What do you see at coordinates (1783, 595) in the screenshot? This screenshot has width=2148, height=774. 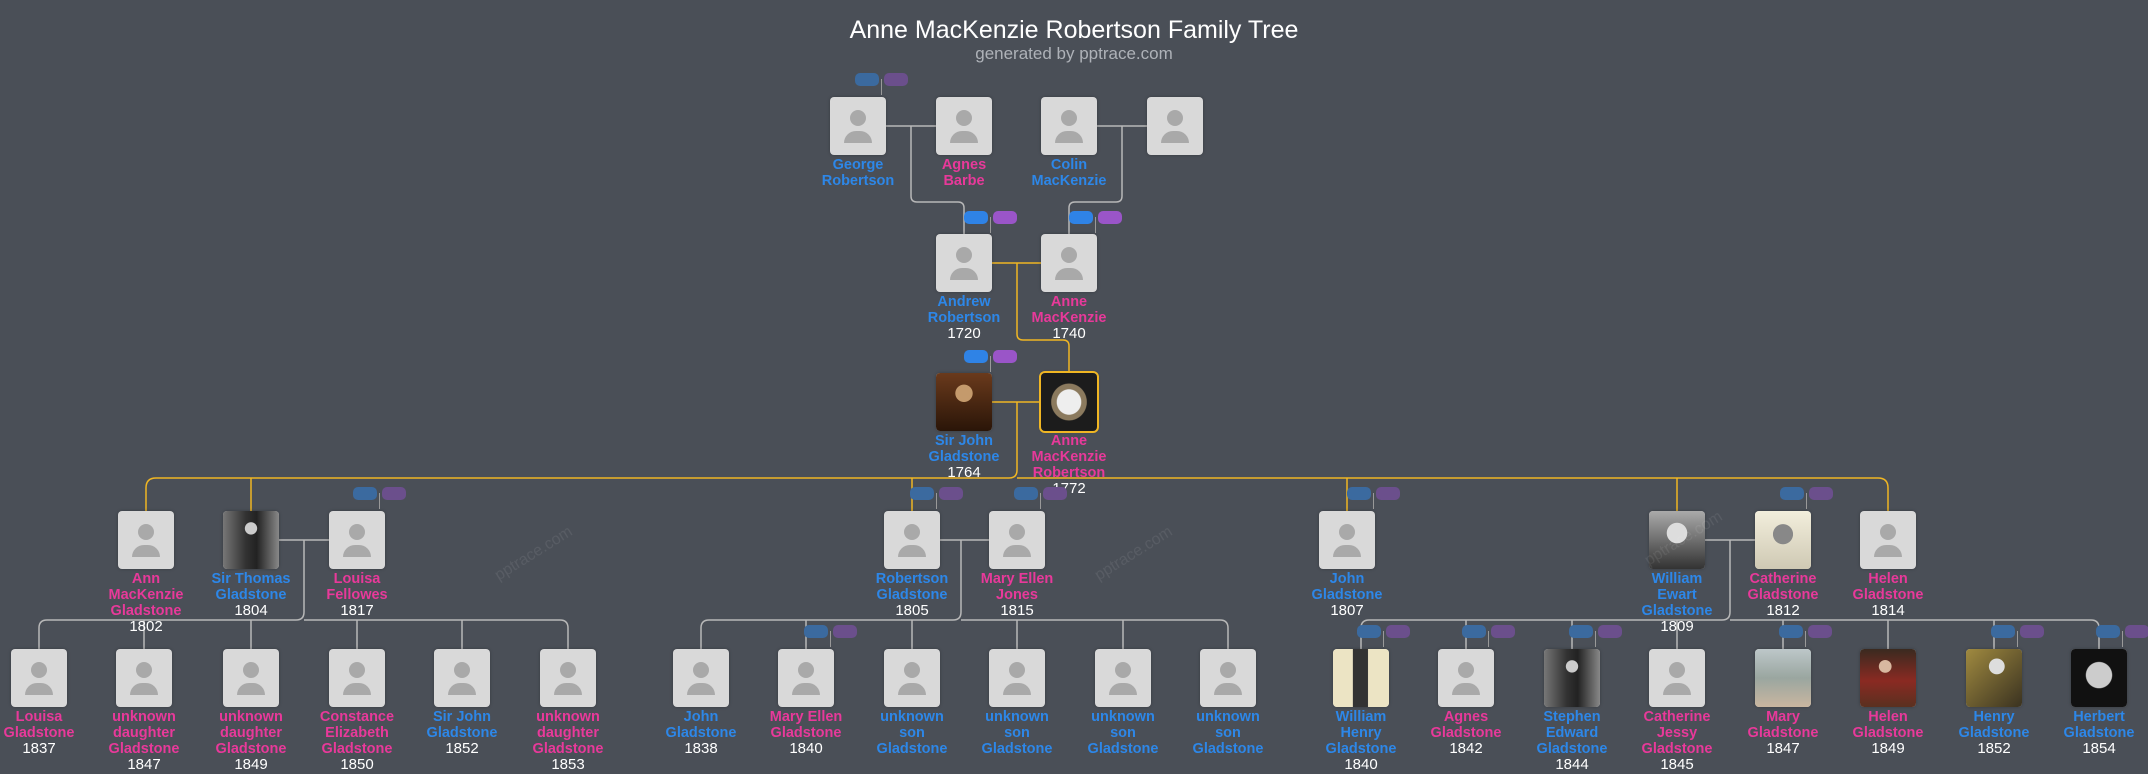 I see `person-label: Catherine Gladstone 1812` at bounding box center [1783, 595].